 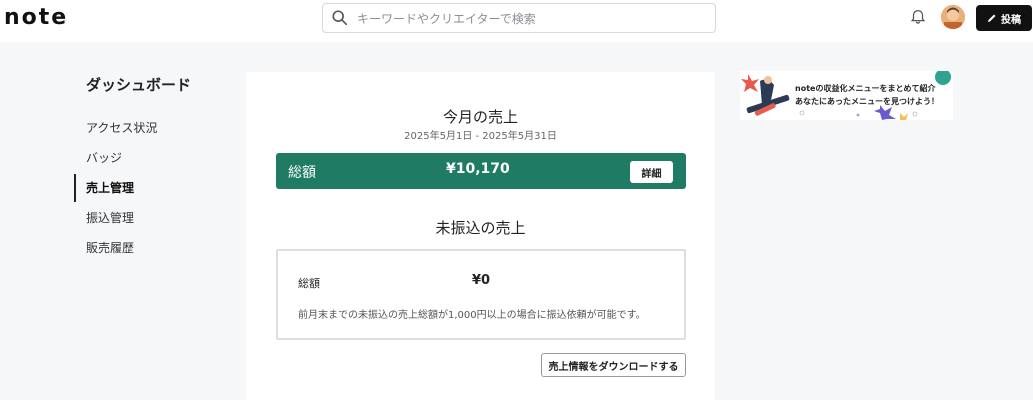 I want to click on post-button: 投稿, so click(x=1004, y=18).